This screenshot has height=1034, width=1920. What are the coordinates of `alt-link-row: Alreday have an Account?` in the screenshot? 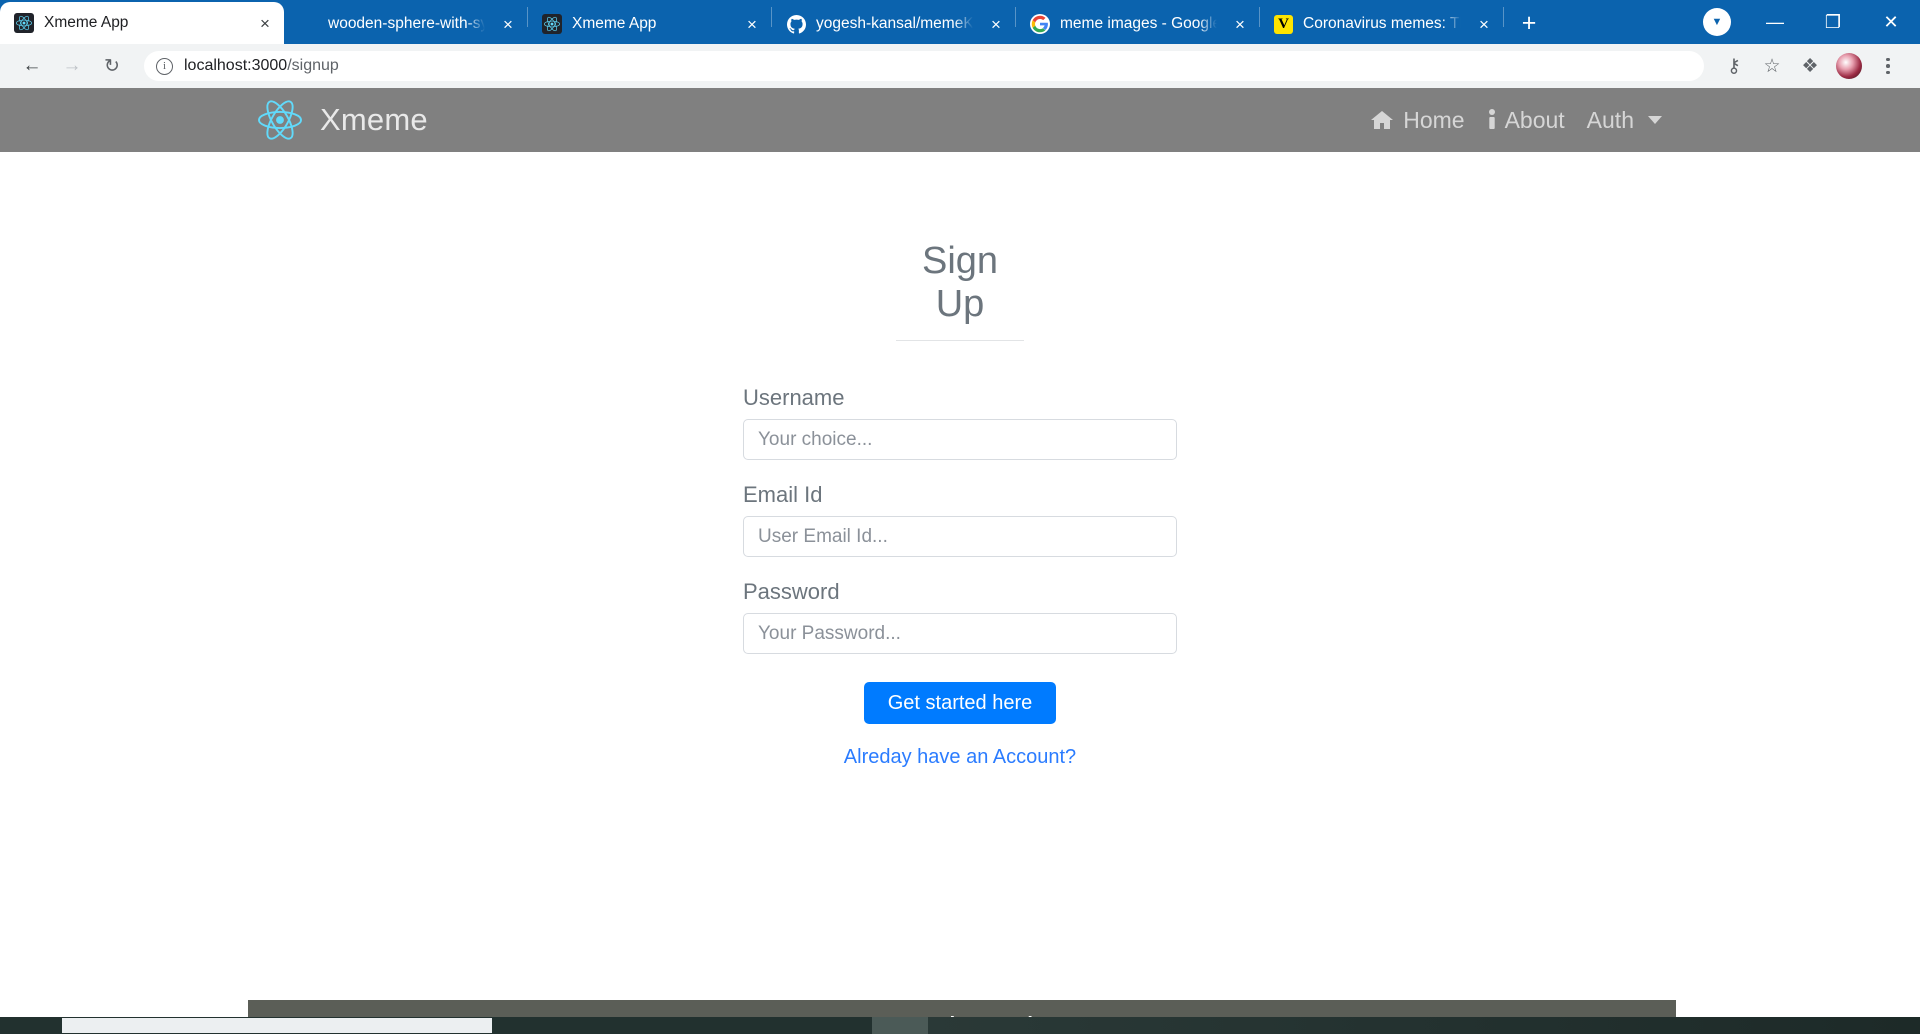 It's located at (960, 757).